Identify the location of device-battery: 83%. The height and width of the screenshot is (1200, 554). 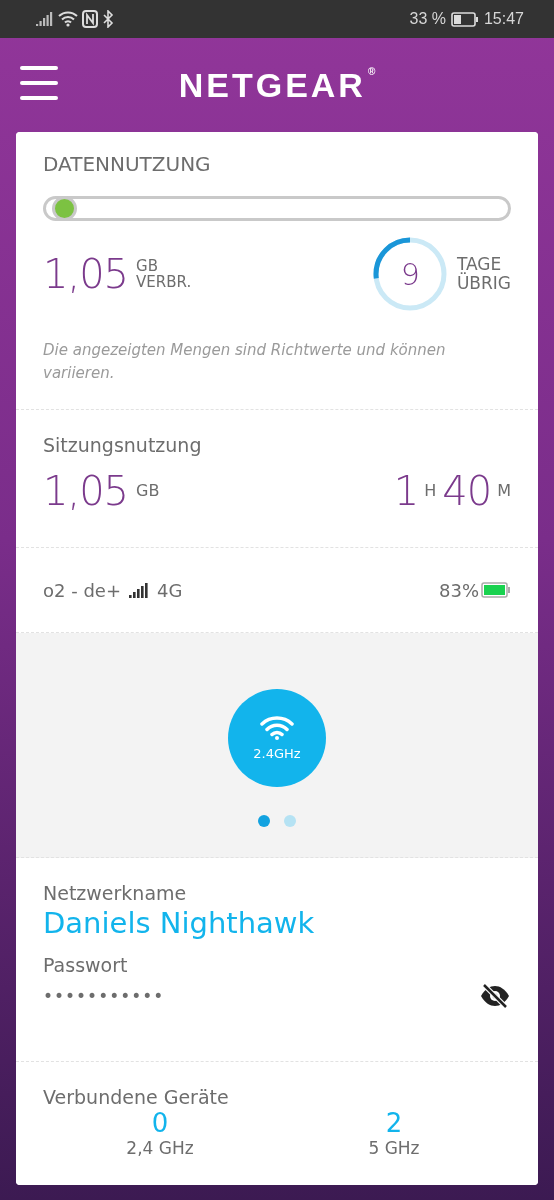
(459, 590).